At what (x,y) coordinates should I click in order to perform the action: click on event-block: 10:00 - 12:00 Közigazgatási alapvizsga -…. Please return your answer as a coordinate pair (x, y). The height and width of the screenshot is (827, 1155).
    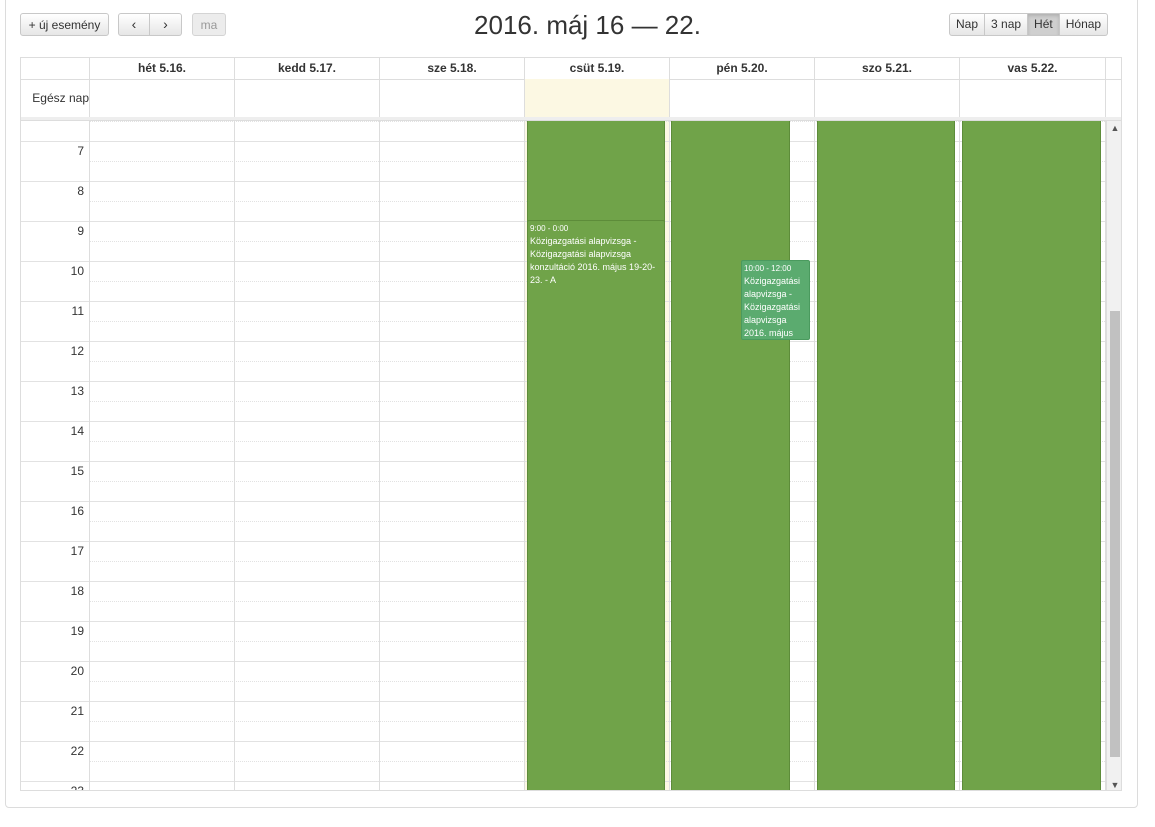
    Looking at the image, I should click on (775, 300).